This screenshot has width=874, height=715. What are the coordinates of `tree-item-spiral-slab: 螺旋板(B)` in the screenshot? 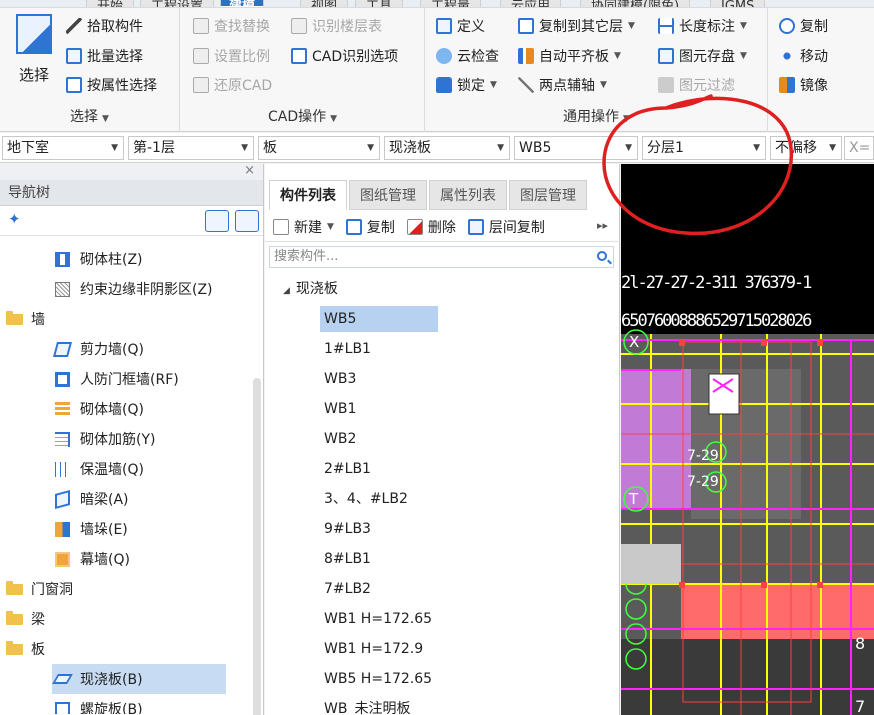 It's located at (99, 704).